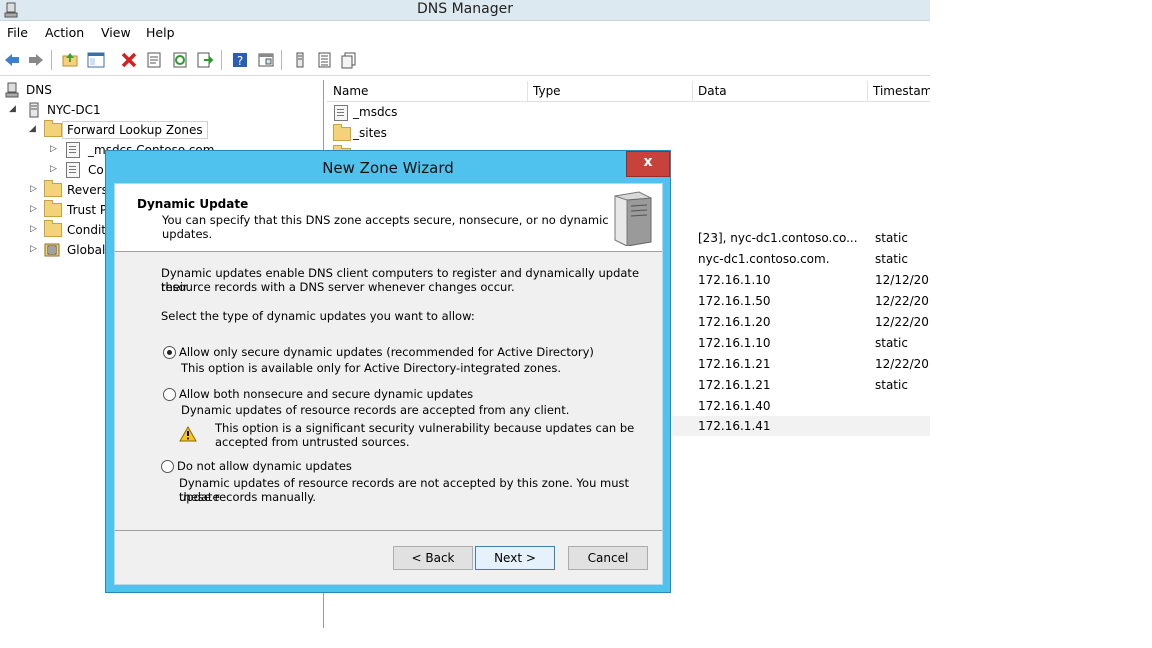 This screenshot has width=1152, height=648. I want to click on tree-label: Trust P, so click(87, 210).